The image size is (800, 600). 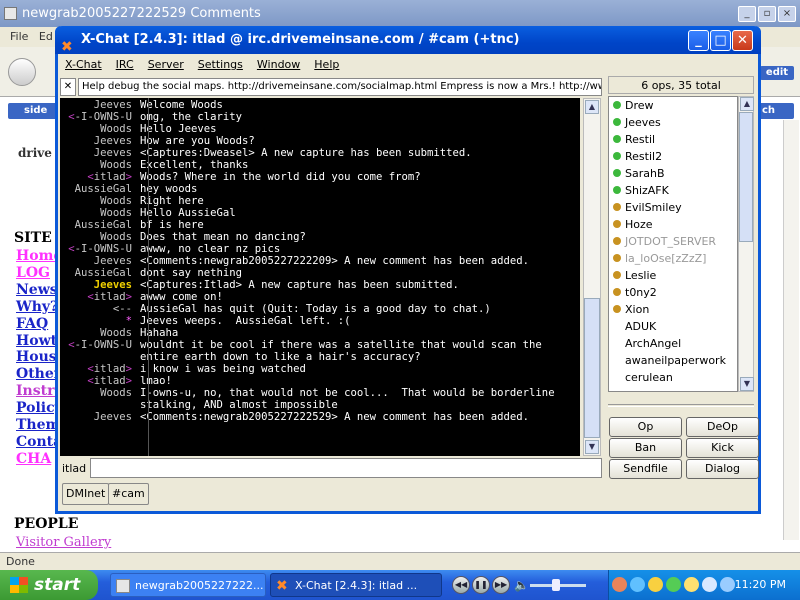 I want to click on user-list-item: Hoze, so click(x=673, y=224).